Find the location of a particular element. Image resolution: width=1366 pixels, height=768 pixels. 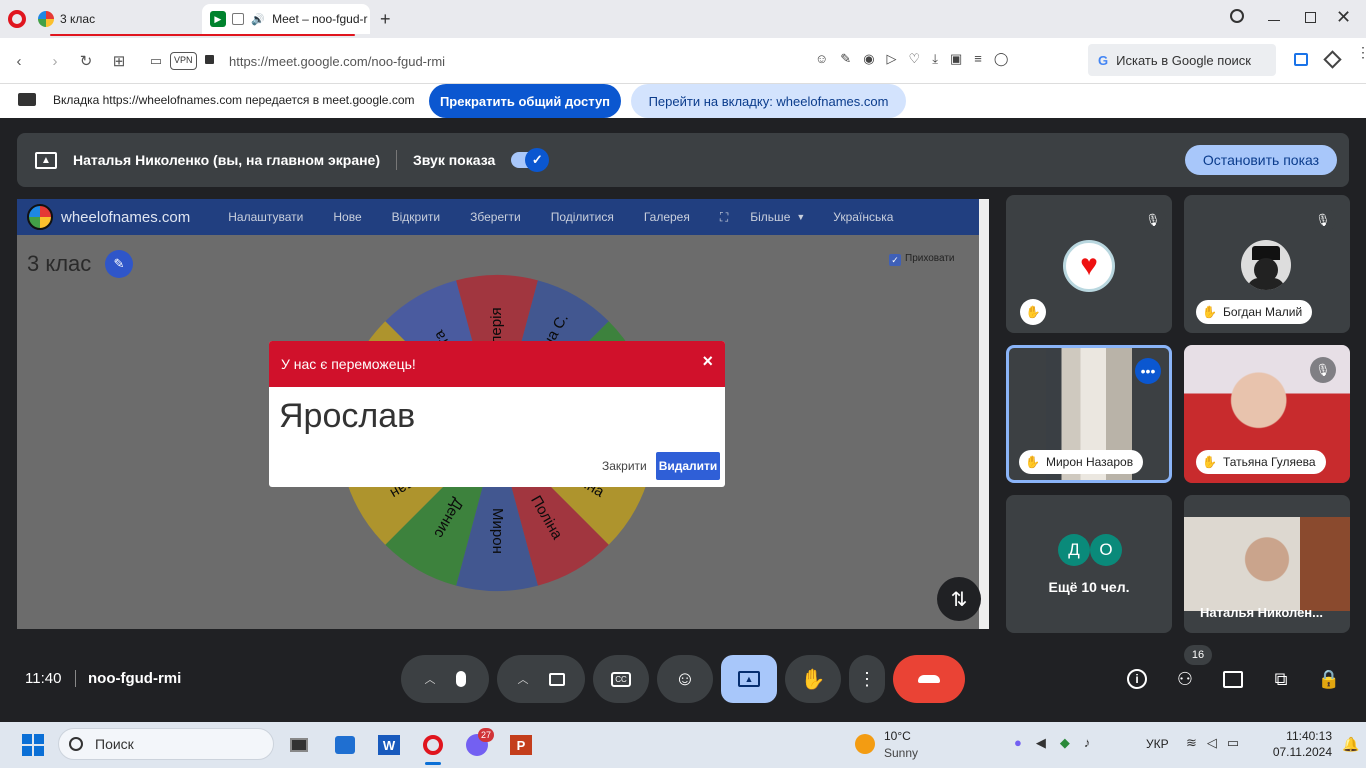

nav-language: Українська is located at coordinates (863, 217).